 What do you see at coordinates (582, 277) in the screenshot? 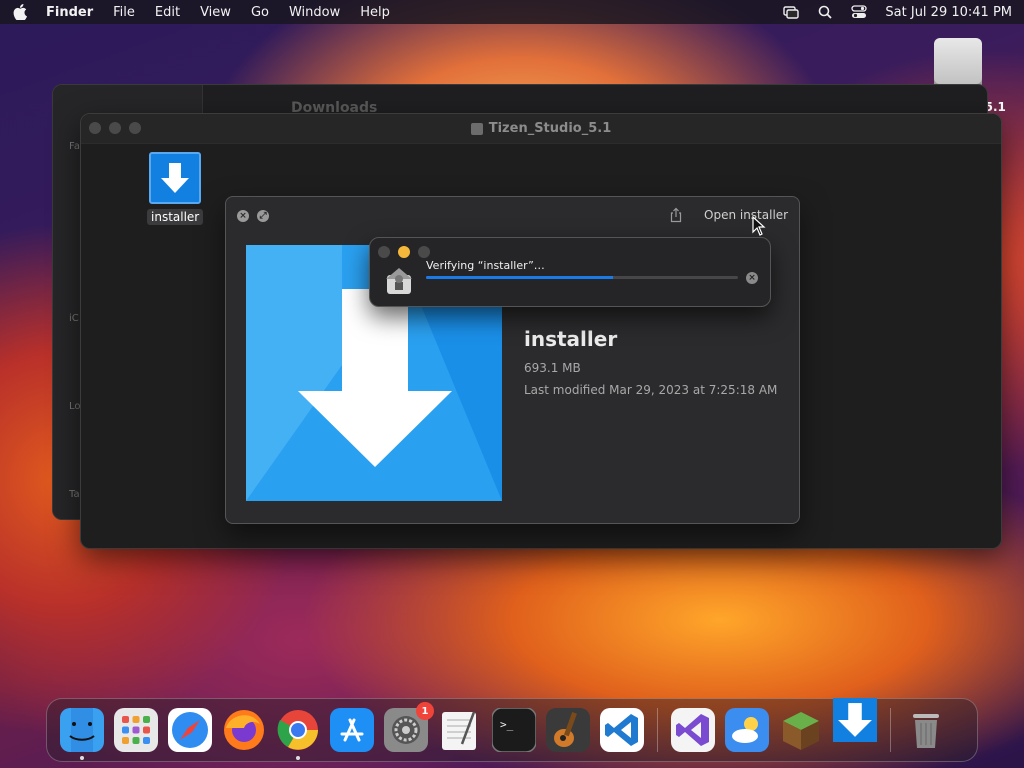
I see `progress-bar` at bounding box center [582, 277].